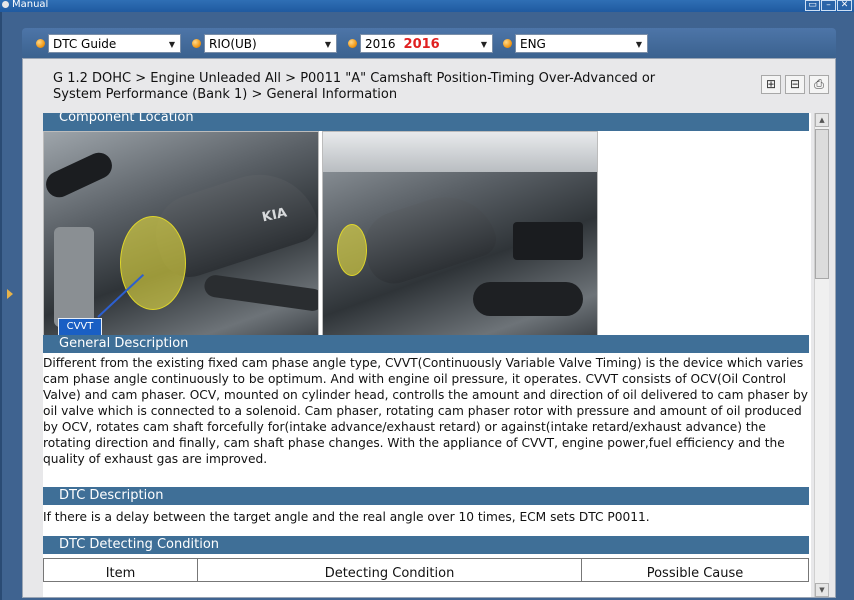  I want to click on restore-icon: ▭, so click(812, 5).